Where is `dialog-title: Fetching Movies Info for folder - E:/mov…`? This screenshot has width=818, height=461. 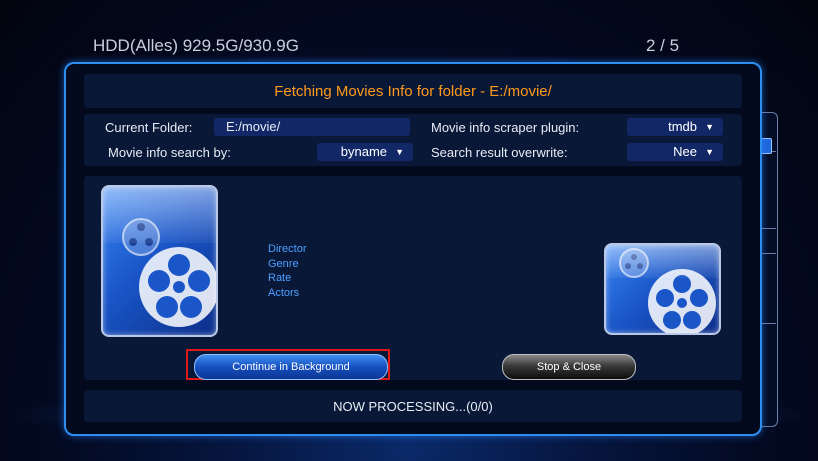
dialog-title: Fetching Movies Info for folder - E:/mov… is located at coordinates (413, 91).